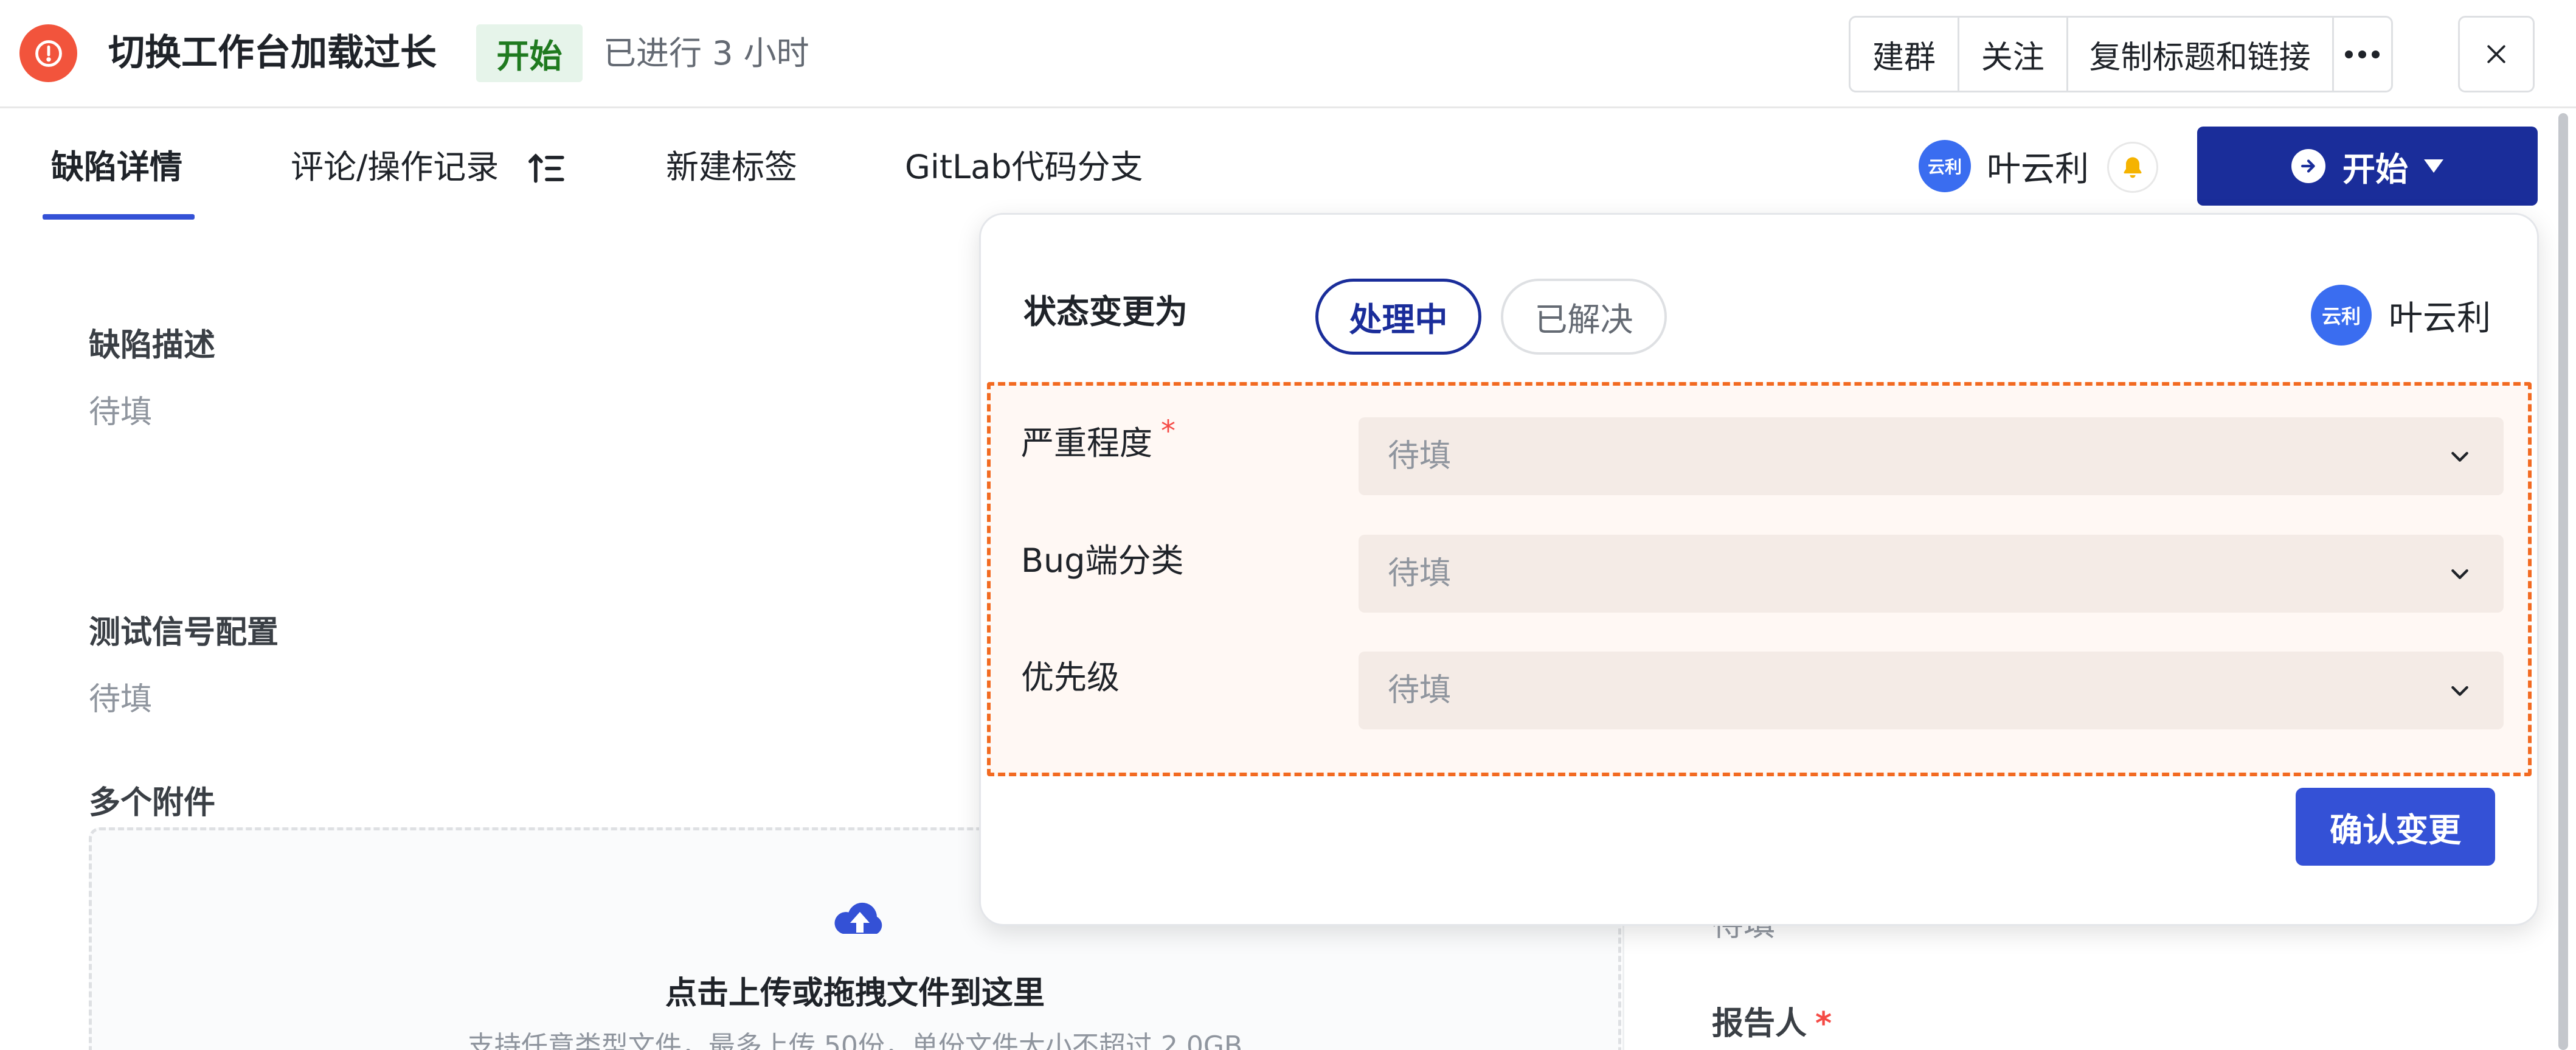 The height and width of the screenshot is (1050, 2576). What do you see at coordinates (1905, 54) in the screenshot?
I see `create-group-button: 建群` at bounding box center [1905, 54].